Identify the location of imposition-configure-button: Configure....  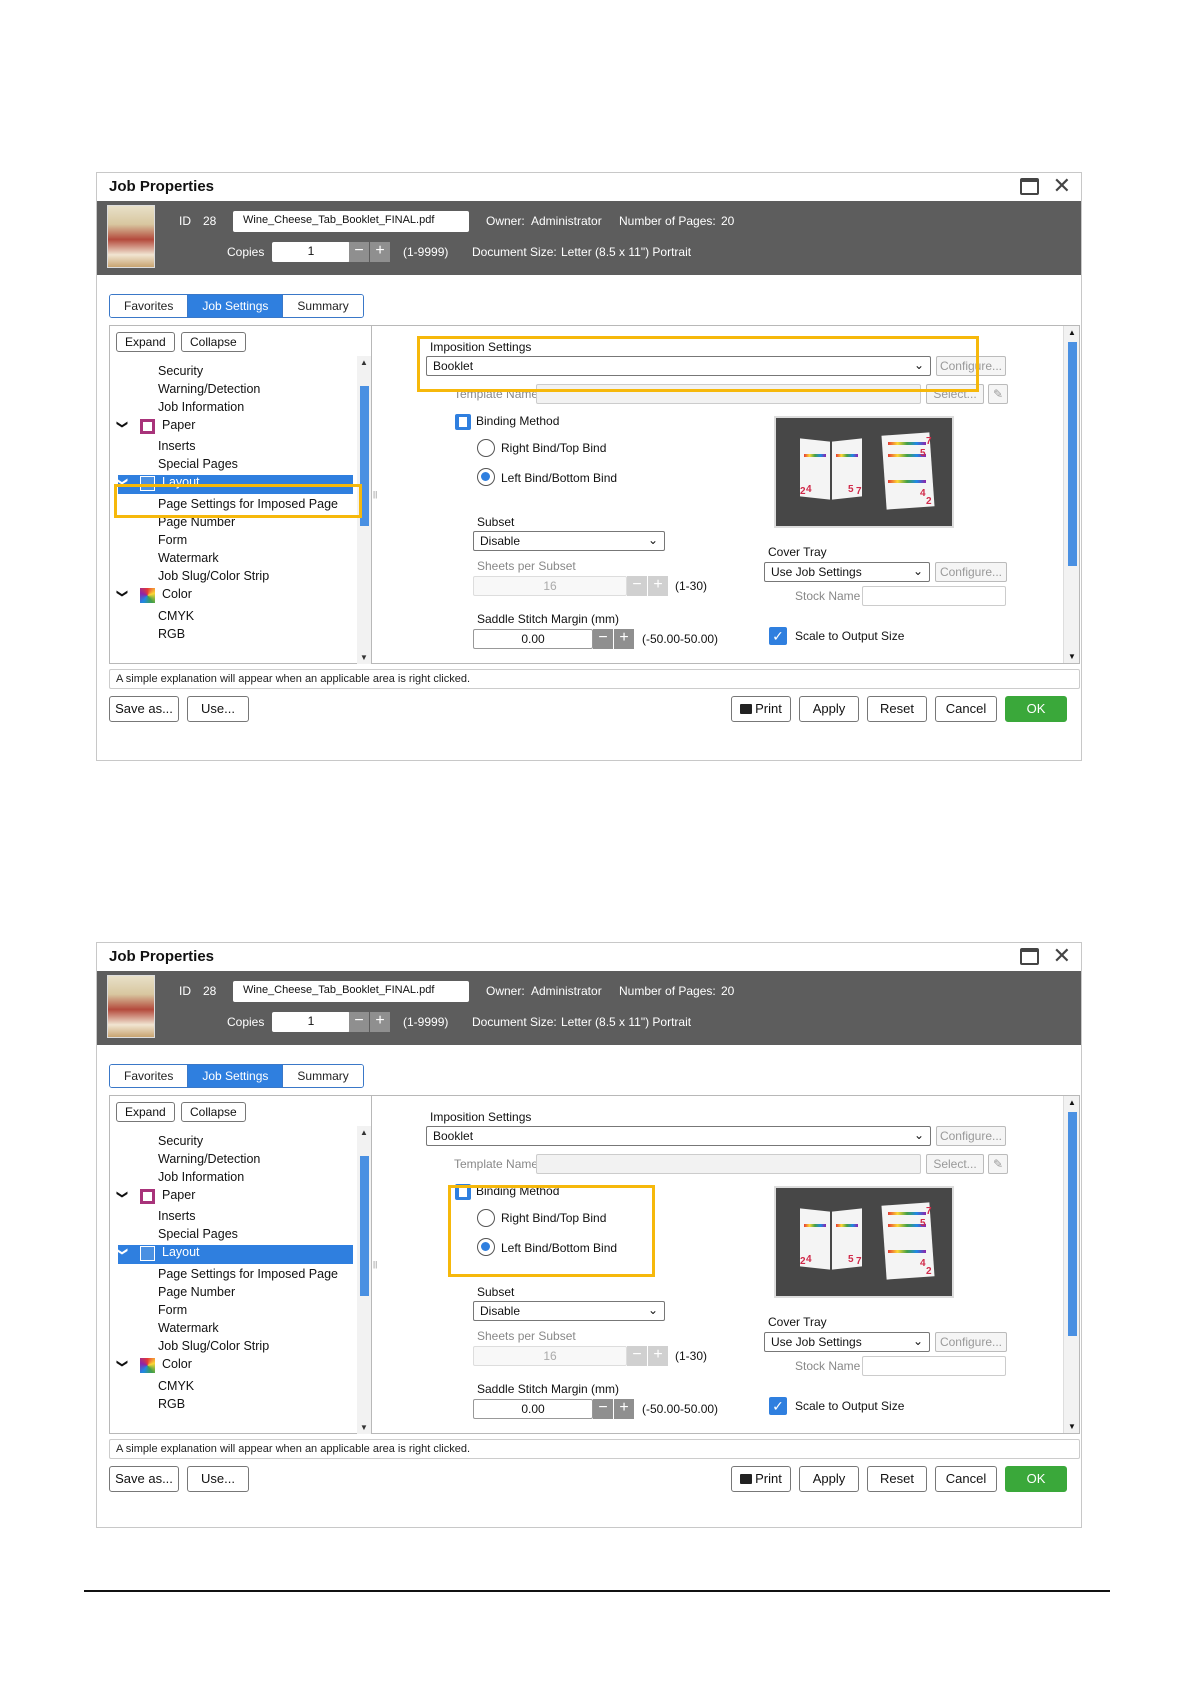
(971, 366).